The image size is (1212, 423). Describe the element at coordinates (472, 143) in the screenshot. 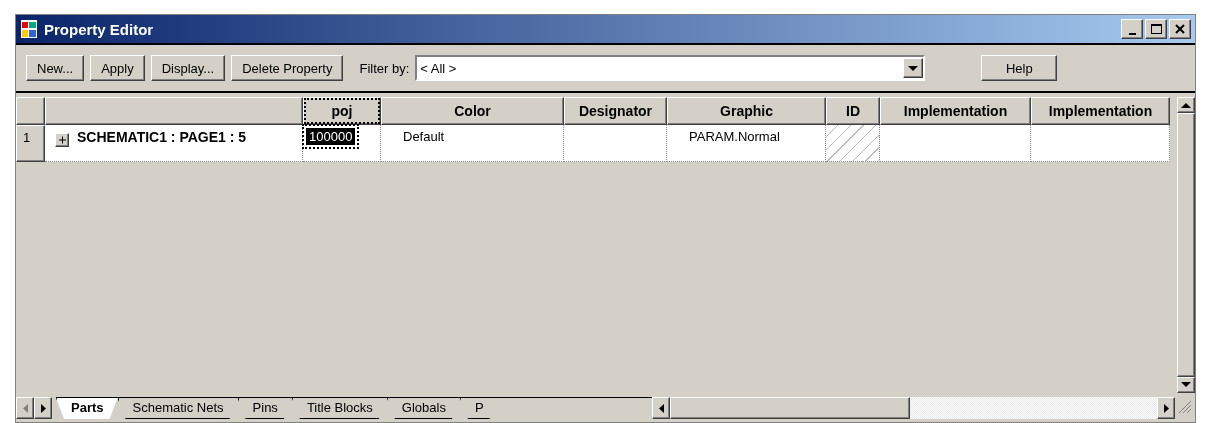

I see `table-cell: Default` at that location.